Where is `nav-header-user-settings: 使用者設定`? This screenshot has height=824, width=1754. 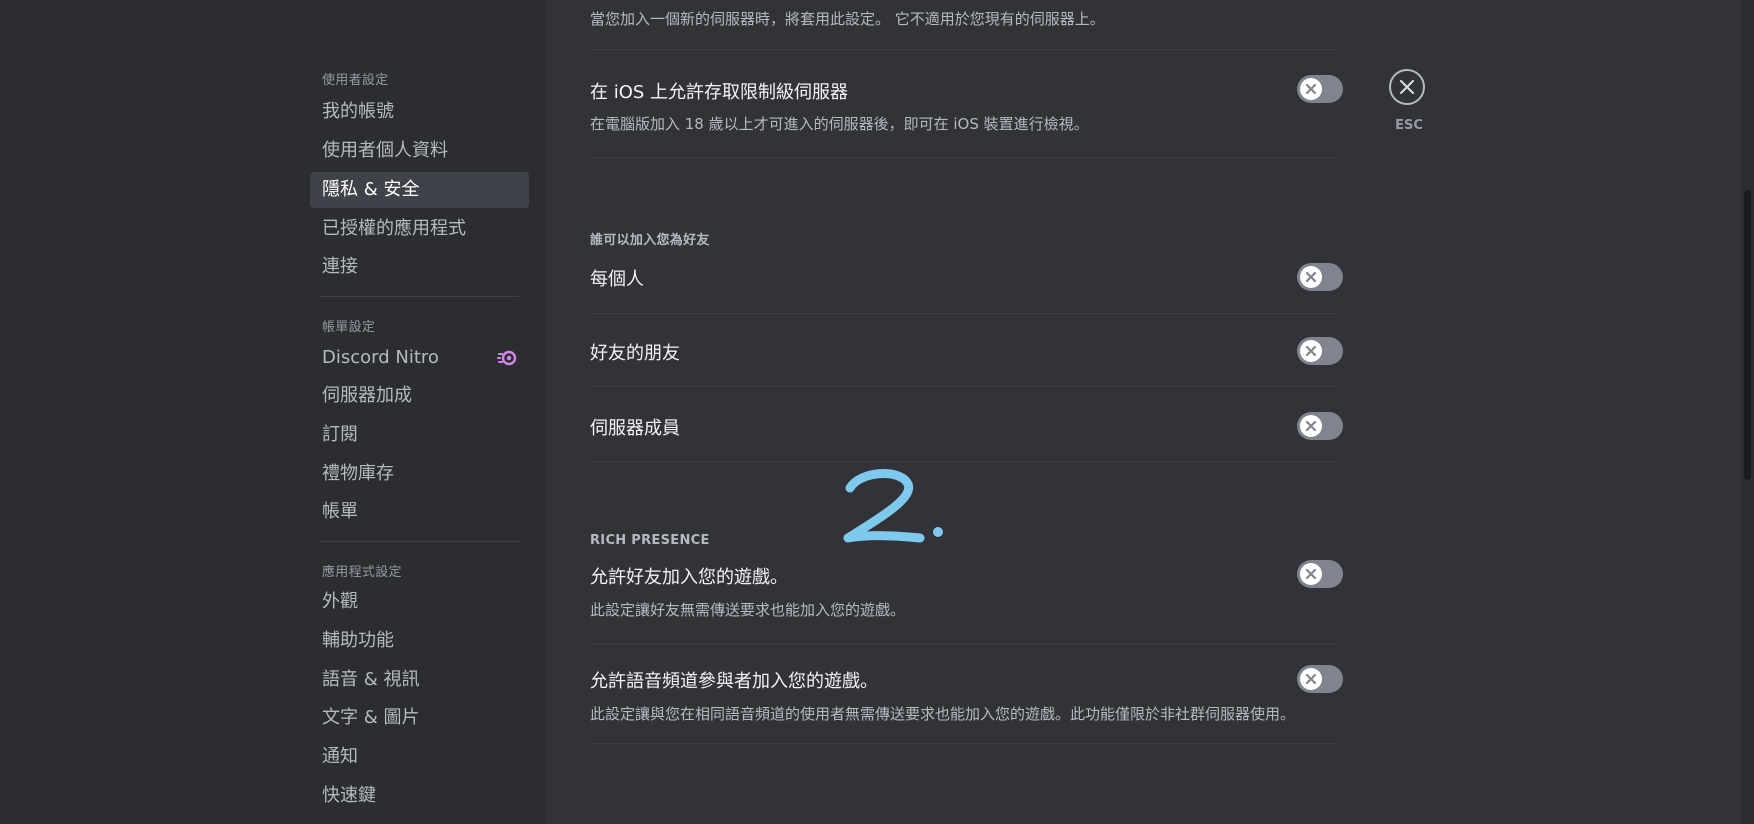 nav-header-user-settings: 使用者設定 is located at coordinates (355, 80).